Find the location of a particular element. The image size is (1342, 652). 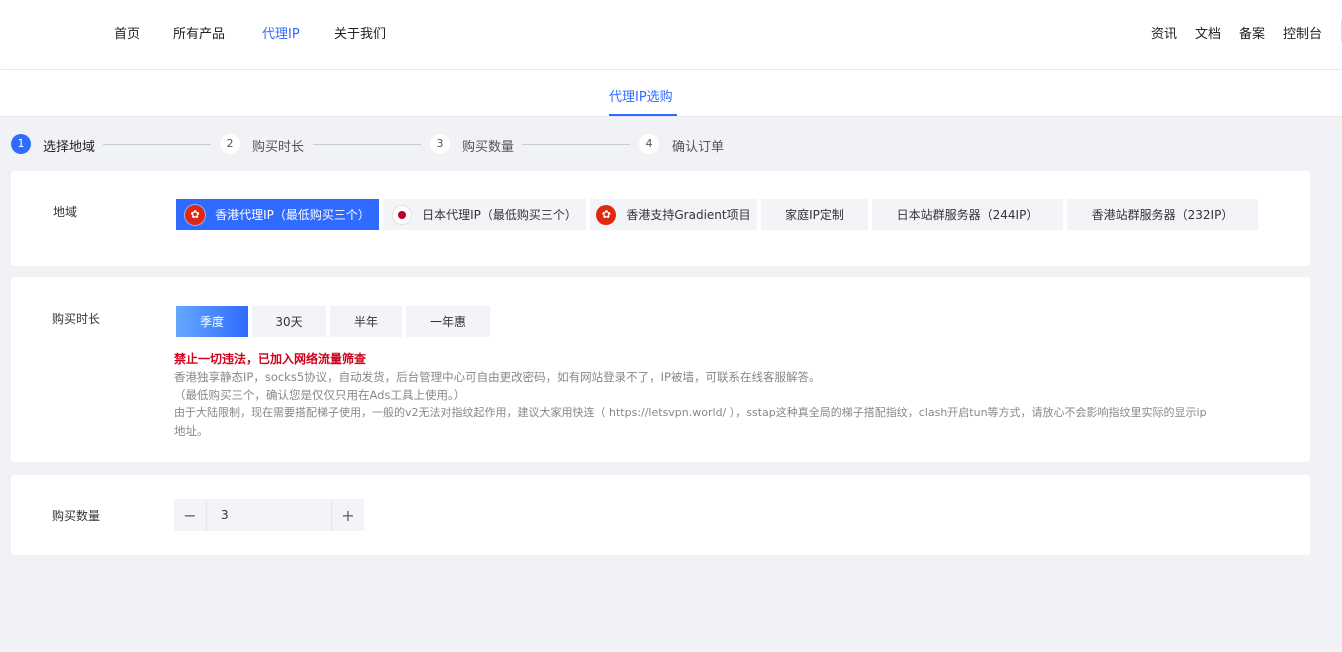

quantity-card: 购买数量 − + is located at coordinates (660, 515).